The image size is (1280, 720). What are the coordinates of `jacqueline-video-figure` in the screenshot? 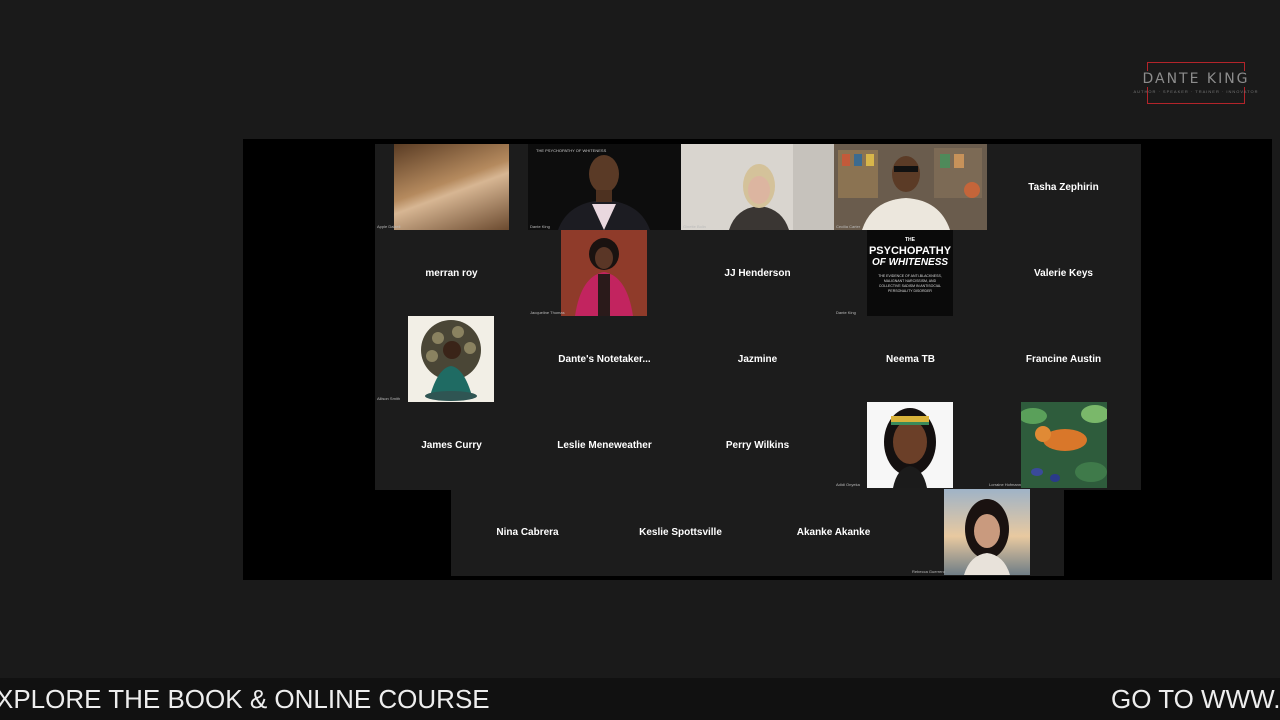 It's located at (604, 273).